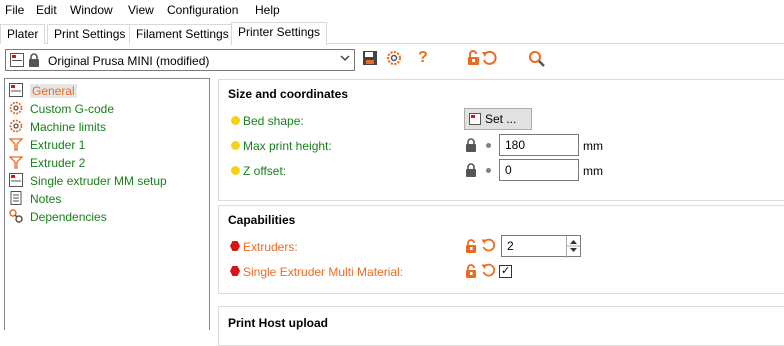 The image size is (784, 346). Describe the element at coordinates (573, 247) in the screenshot. I see `spin-buttons` at that location.